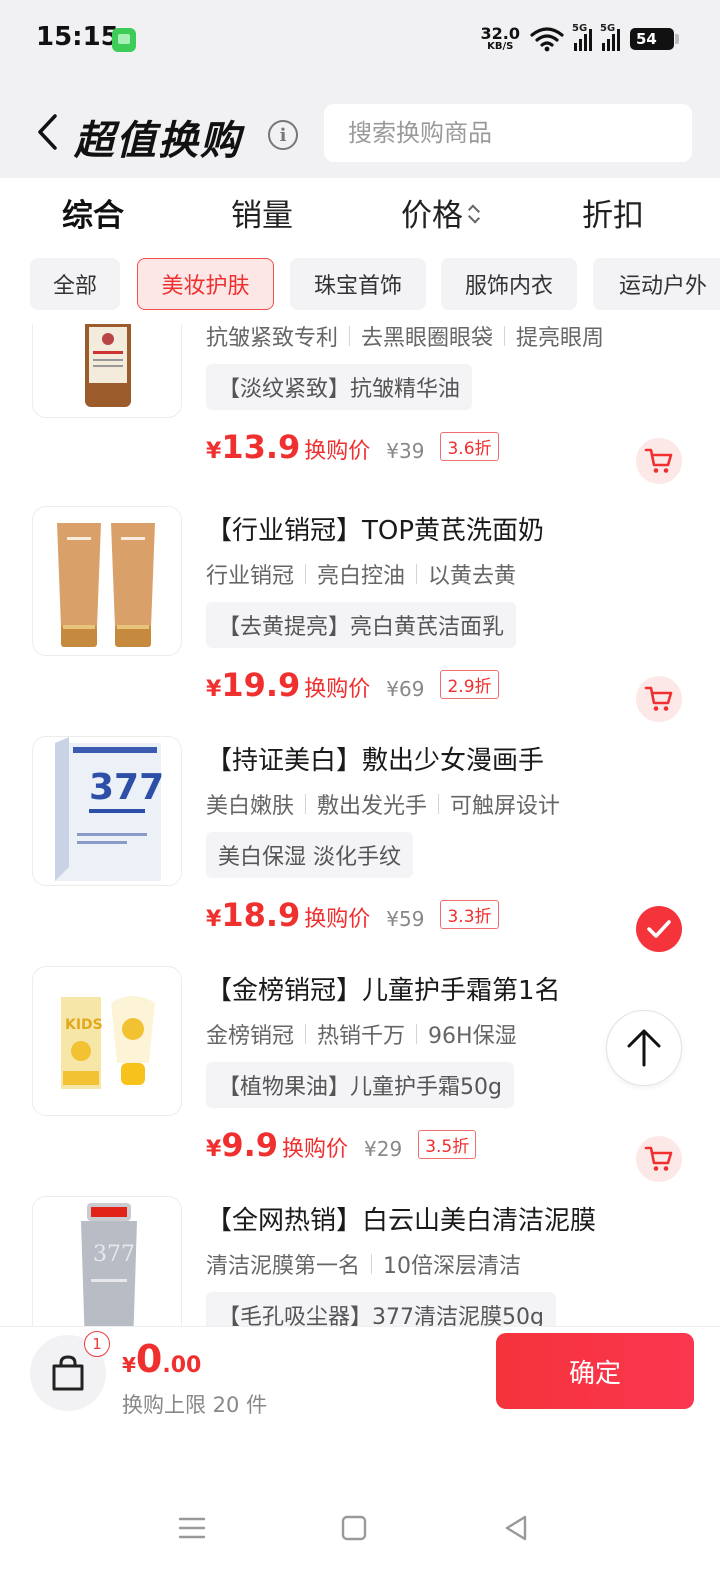 The height and width of the screenshot is (1584, 720). What do you see at coordinates (272, 338) in the screenshot?
I see `product-tag: 抗皱紧致专利` at bounding box center [272, 338].